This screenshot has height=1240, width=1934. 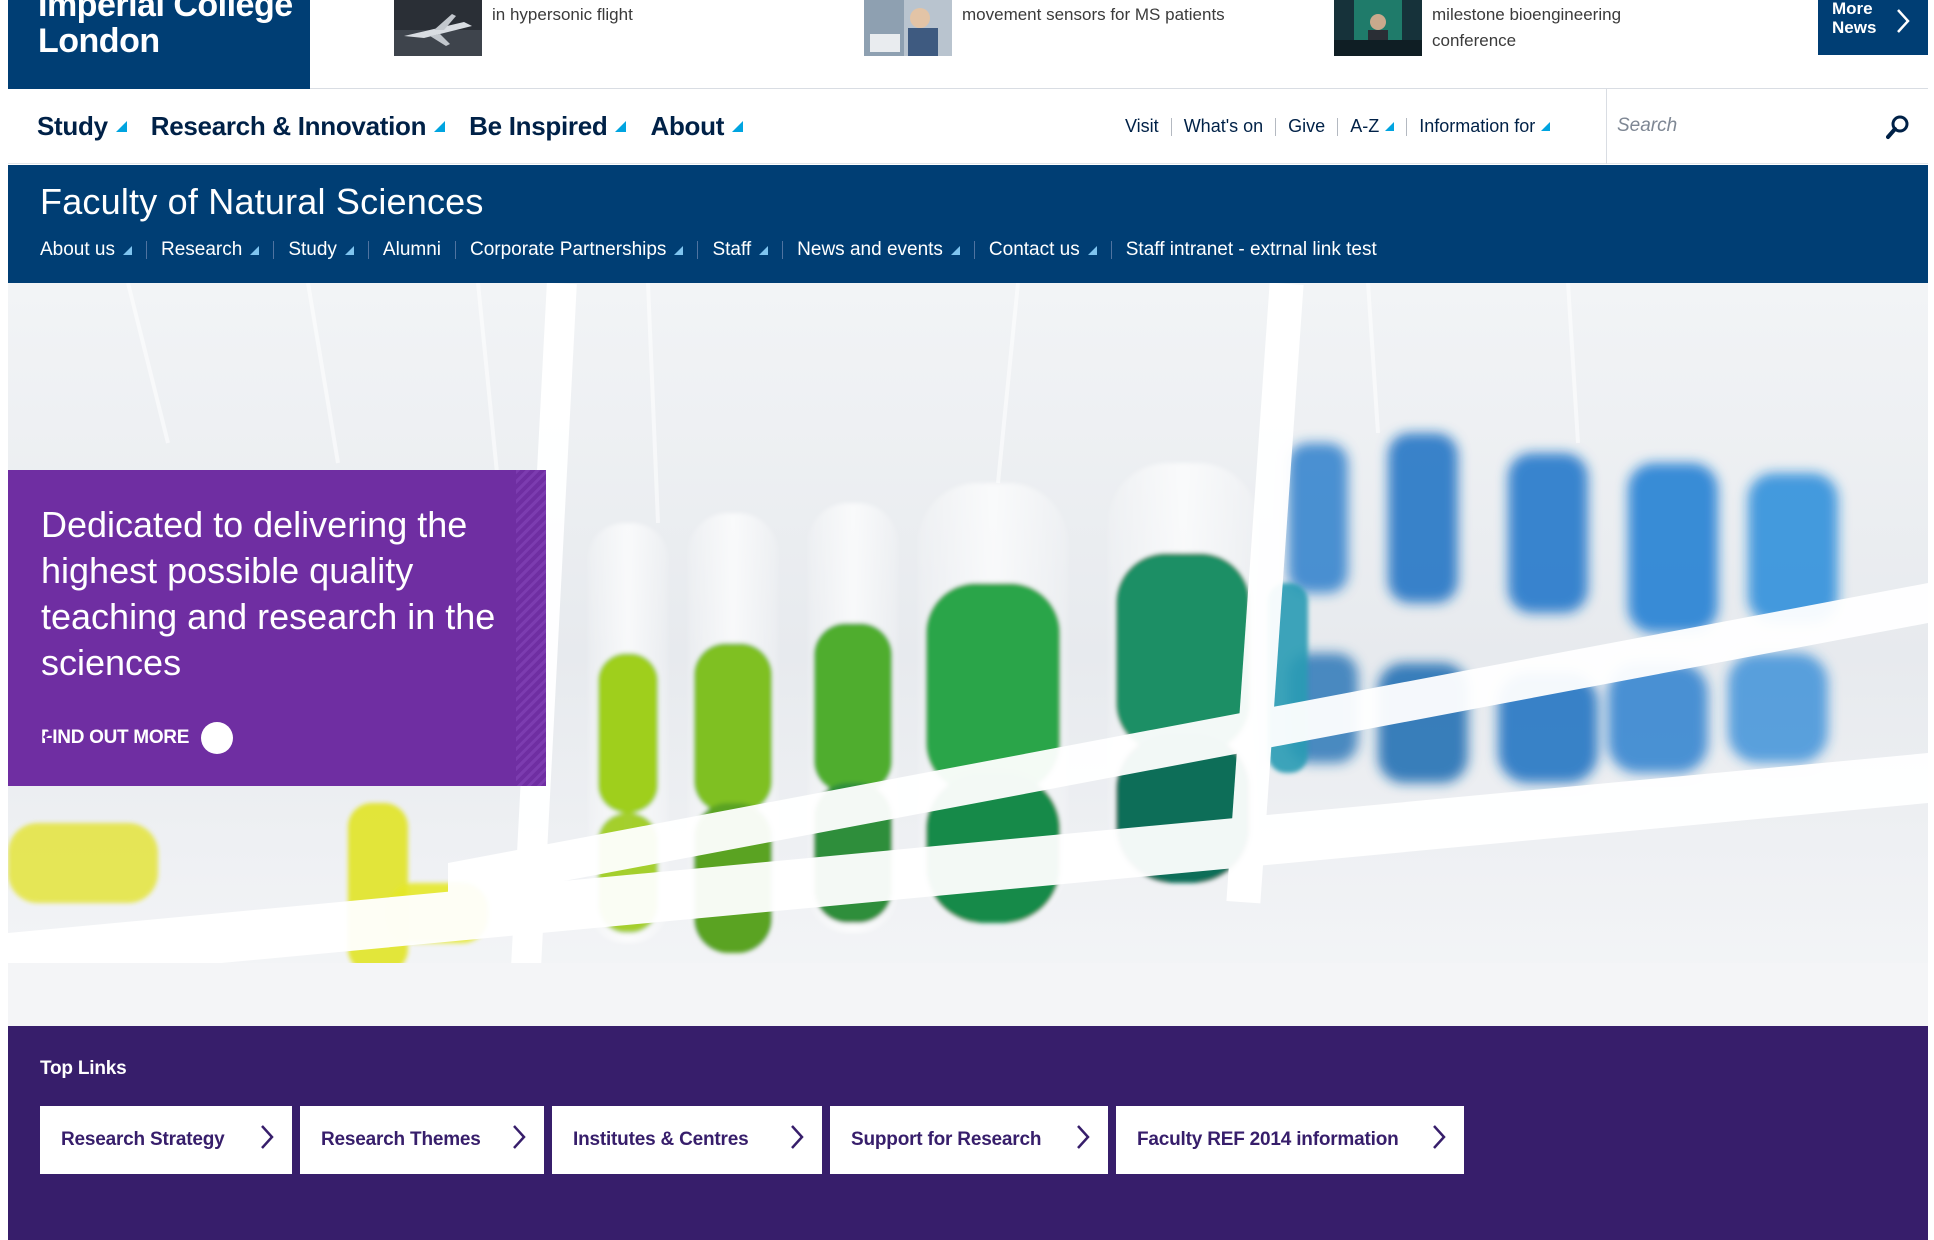 I want to click on link-label: Research Themes, so click(x=401, y=1139).